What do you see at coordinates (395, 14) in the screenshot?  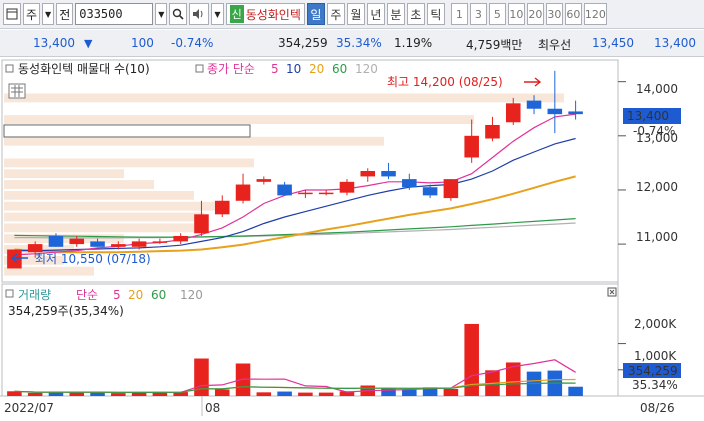 I see `period-tab-minute: 분` at bounding box center [395, 14].